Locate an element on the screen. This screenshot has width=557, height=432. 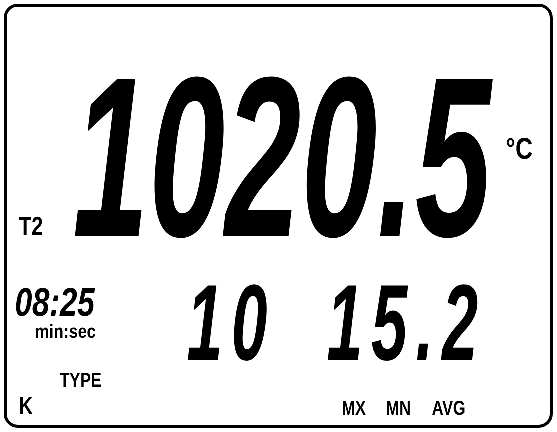
unit-label: °C is located at coordinates (519, 150).